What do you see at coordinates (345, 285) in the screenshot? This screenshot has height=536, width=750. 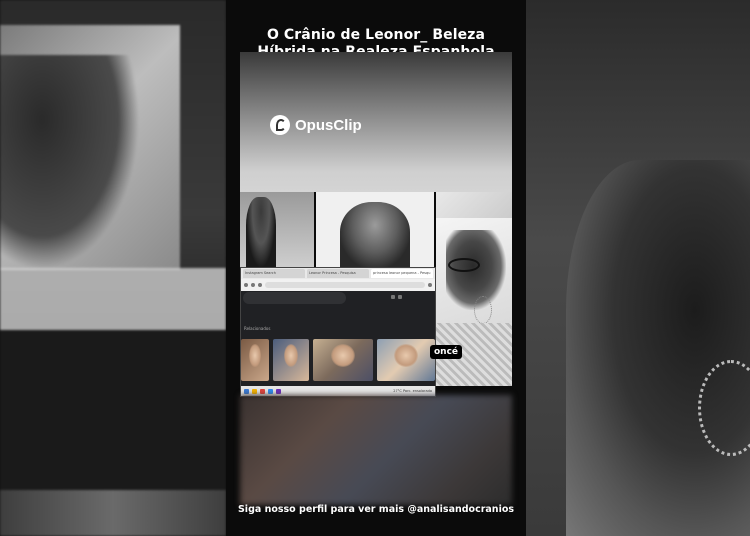 I see `url-field` at bounding box center [345, 285].